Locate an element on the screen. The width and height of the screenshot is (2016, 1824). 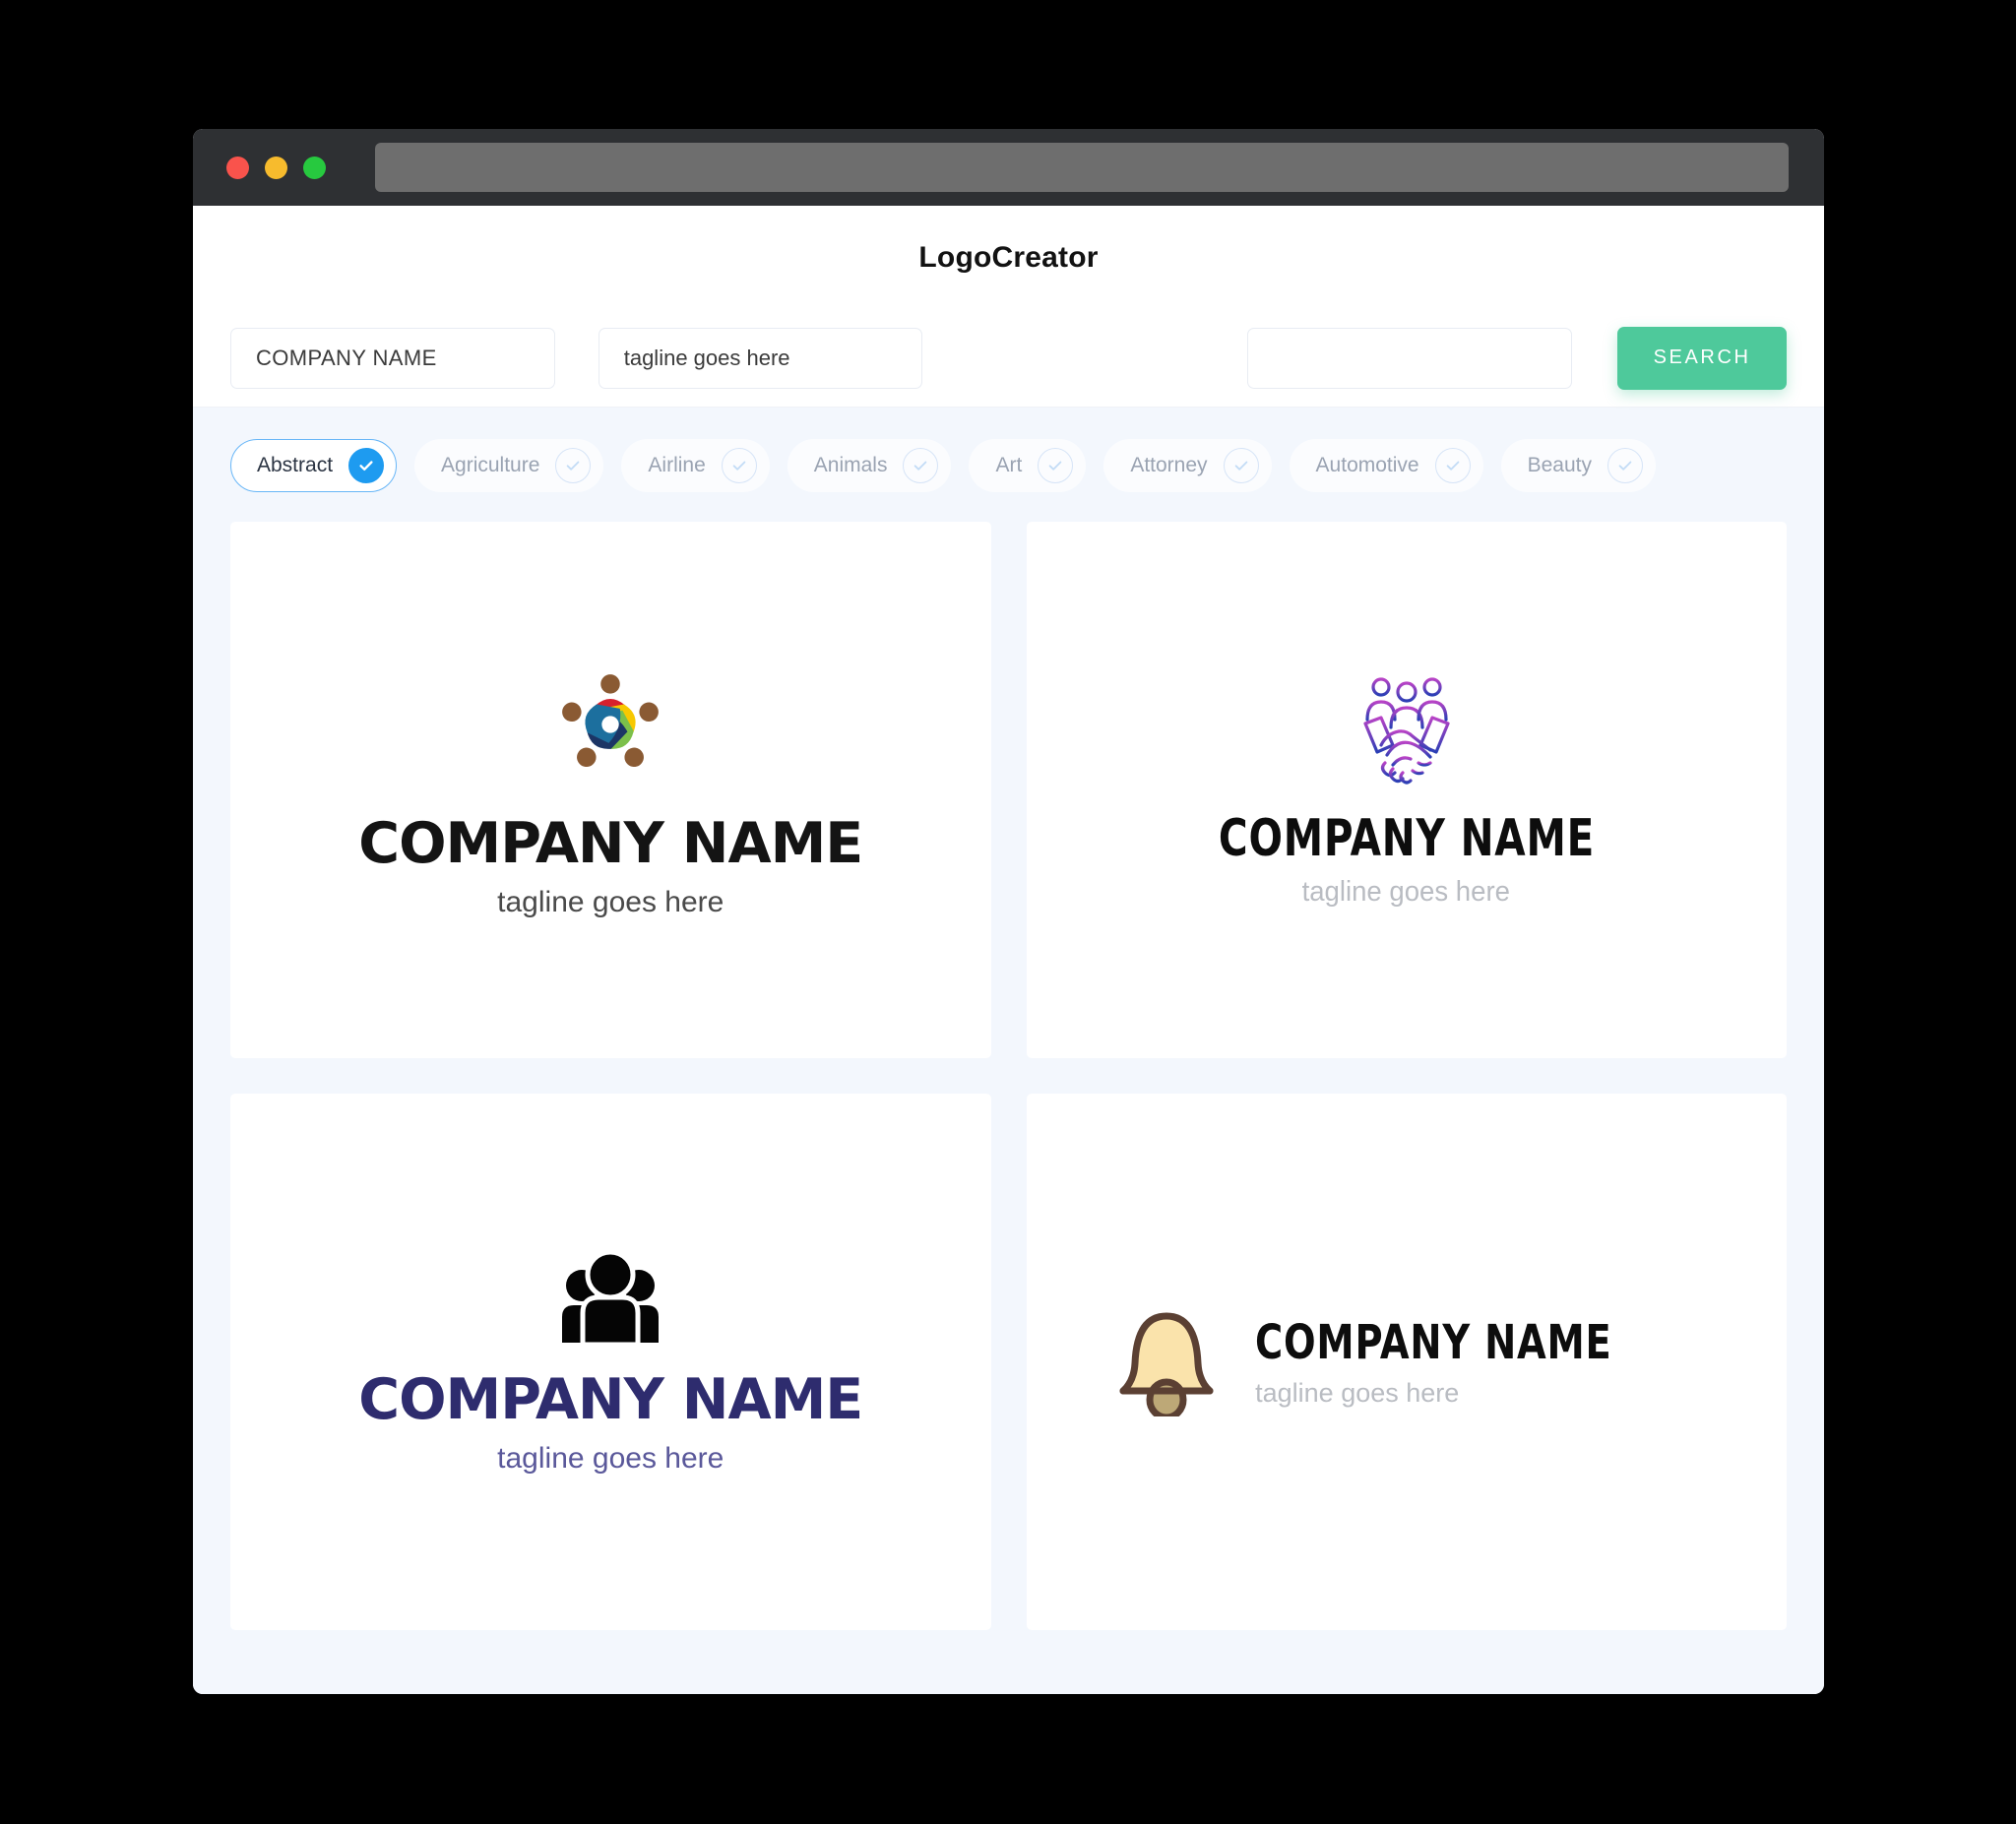
category-chip-beauty: Beauty is located at coordinates (1578, 466).